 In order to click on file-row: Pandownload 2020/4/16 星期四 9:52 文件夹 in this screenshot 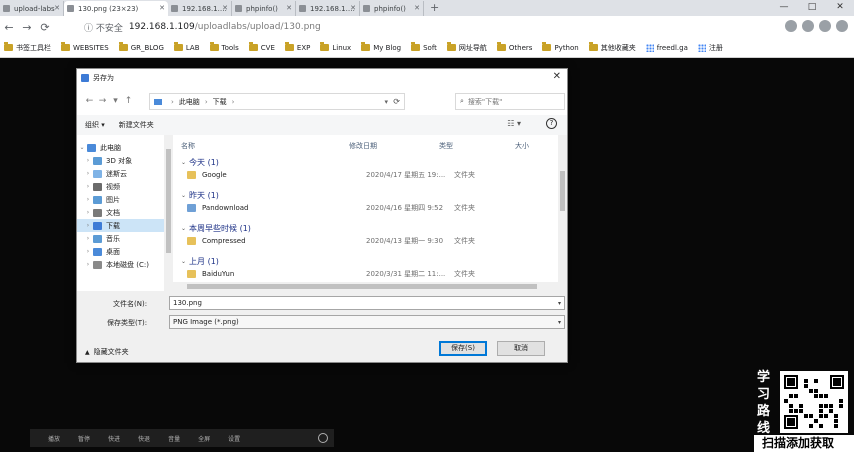, I will do `click(365, 208)`.